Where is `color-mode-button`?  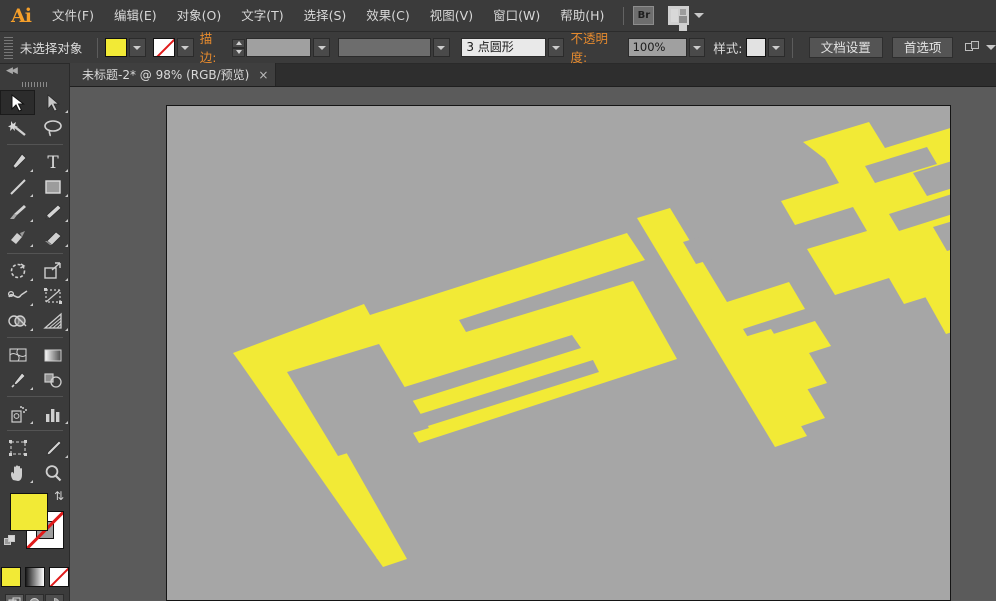
color-mode-button is located at coordinates (10, 577).